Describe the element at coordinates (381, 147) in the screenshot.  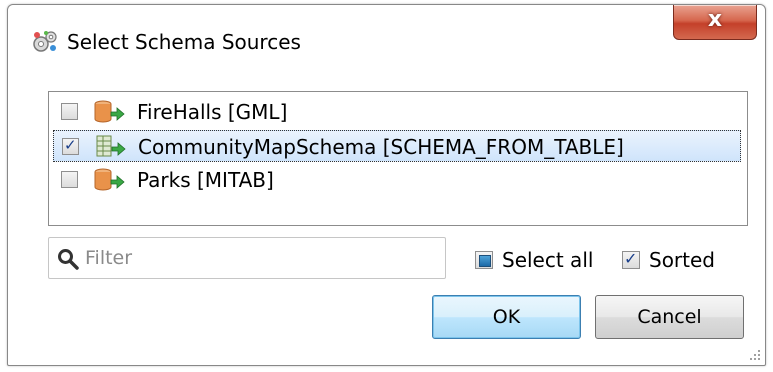
I see `source-label: CommunityMapSchema [SCHEMA_FROM_TABLE]` at that location.